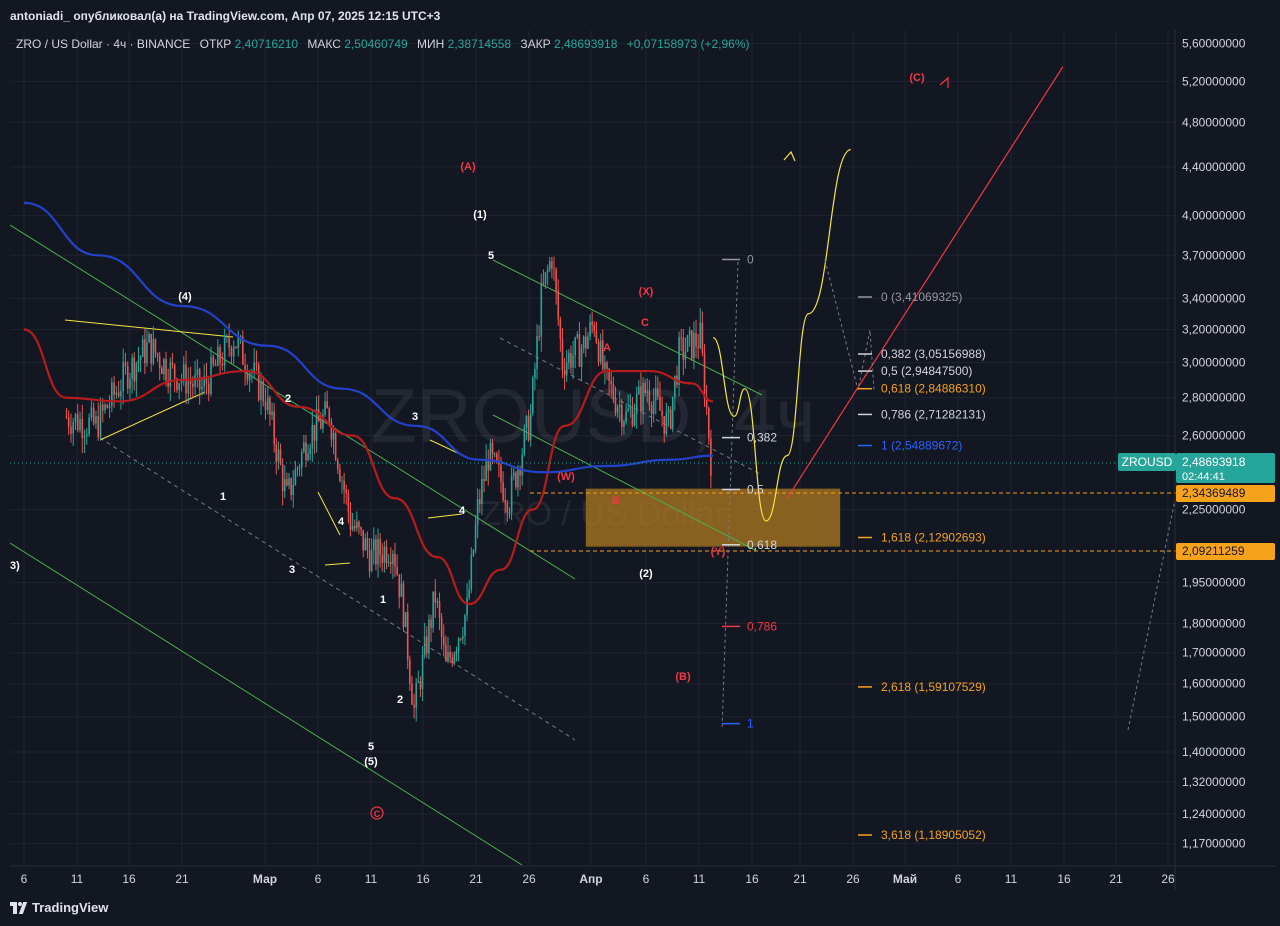 Image resolution: width=1280 pixels, height=926 pixels. Describe the element at coordinates (1011, 879) in the screenshot. I see `time-tick: 11` at that location.